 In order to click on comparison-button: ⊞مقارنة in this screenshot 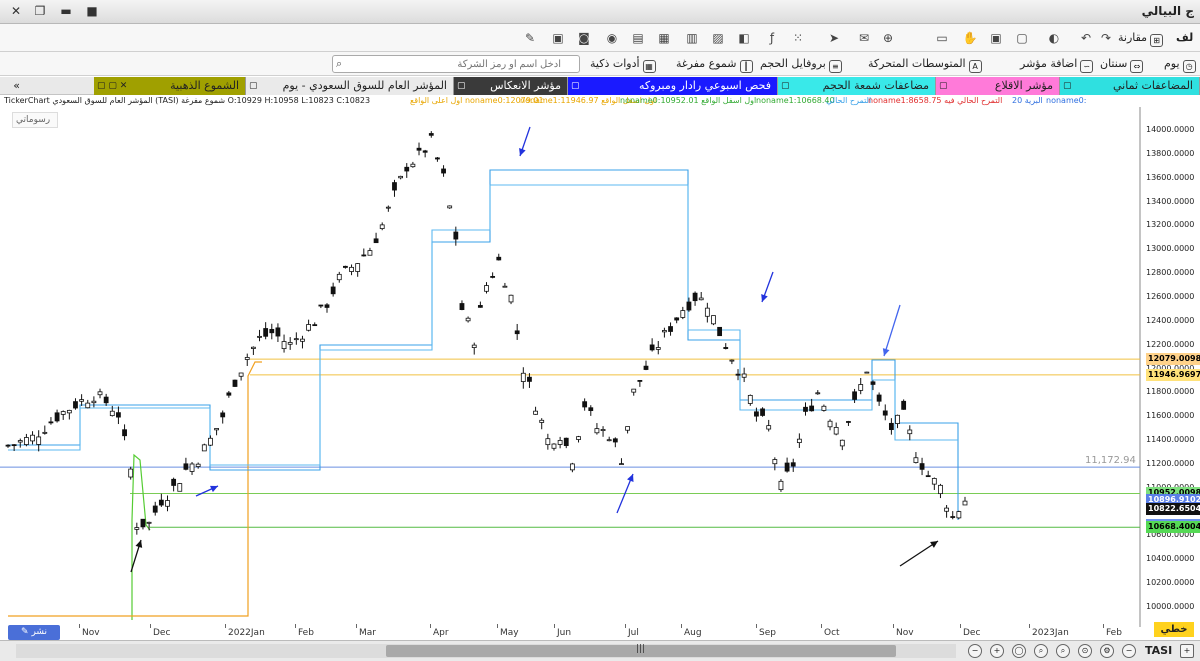, I will do `click(1141, 38)`.